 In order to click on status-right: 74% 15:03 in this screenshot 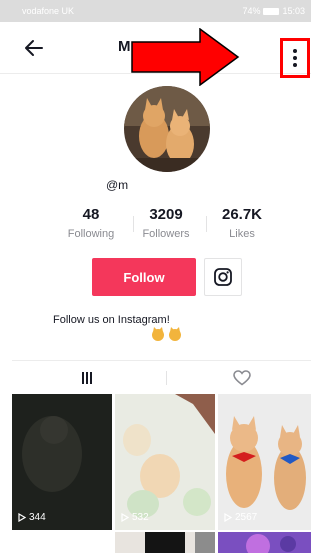, I will do `click(273, 11)`.